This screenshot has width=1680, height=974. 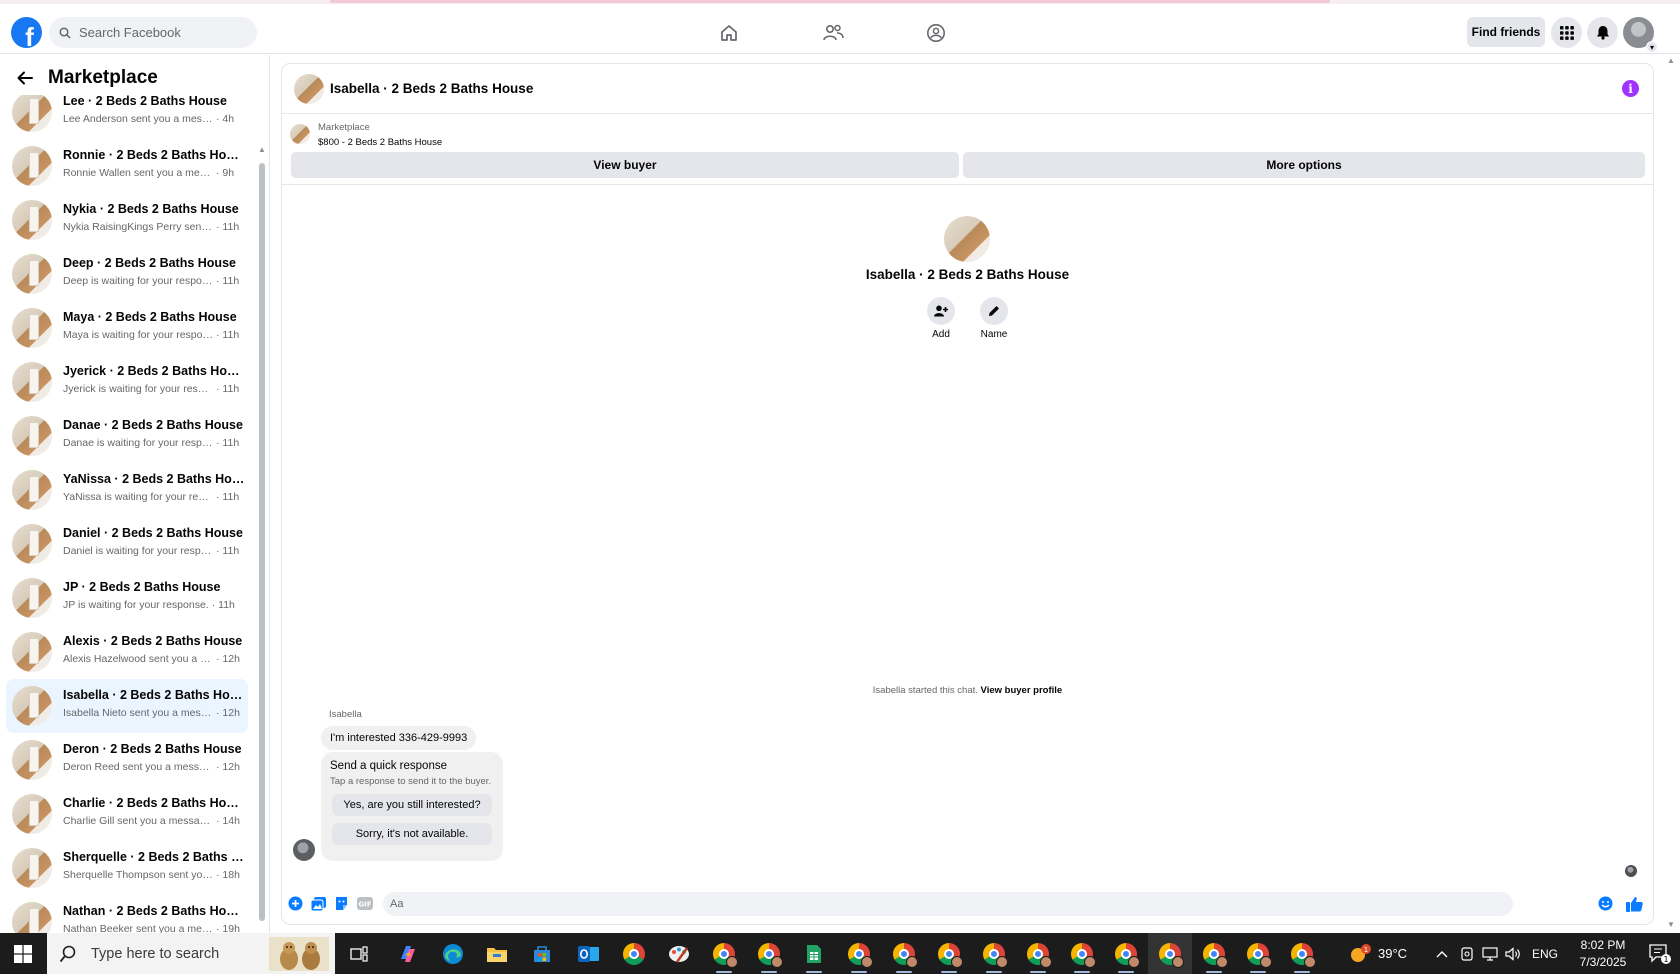 What do you see at coordinates (295, 903) in the screenshot?
I see `plus-circle-icon` at bounding box center [295, 903].